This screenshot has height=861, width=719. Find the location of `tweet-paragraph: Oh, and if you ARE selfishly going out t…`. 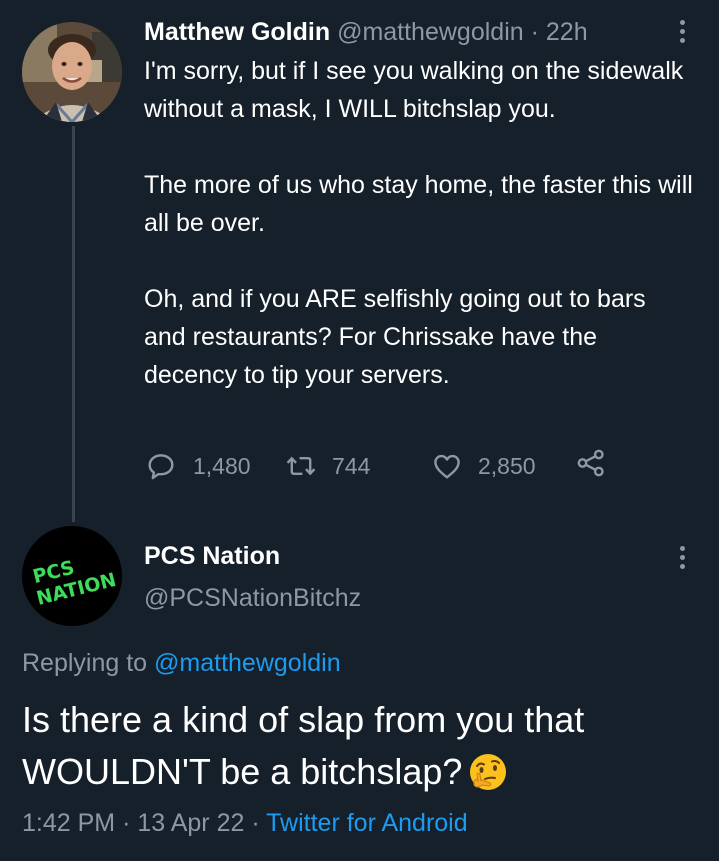

tweet-paragraph: Oh, and if you ARE selfishly going out t… is located at coordinates (395, 337).